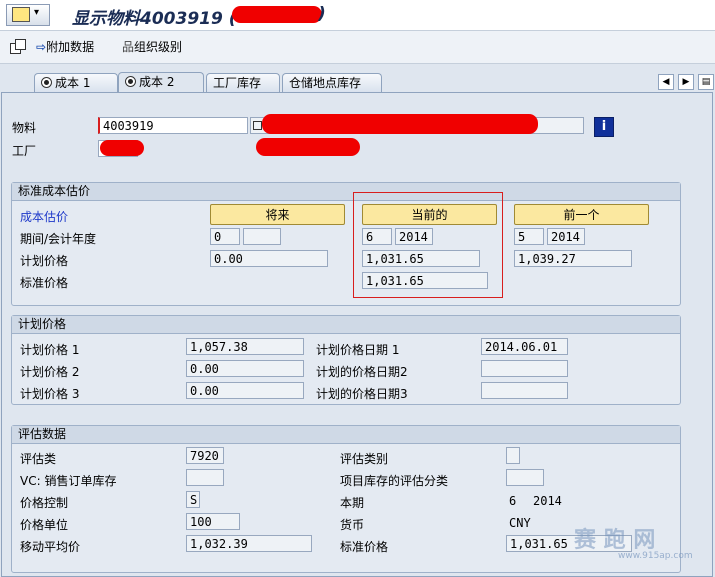 Image resolution: width=715 pixels, height=577 pixels. What do you see at coordinates (68, 481) in the screenshot?
I see `vc-sales-order-stock-label: VC: 销售订单库存` at bounding box center [68, 481].